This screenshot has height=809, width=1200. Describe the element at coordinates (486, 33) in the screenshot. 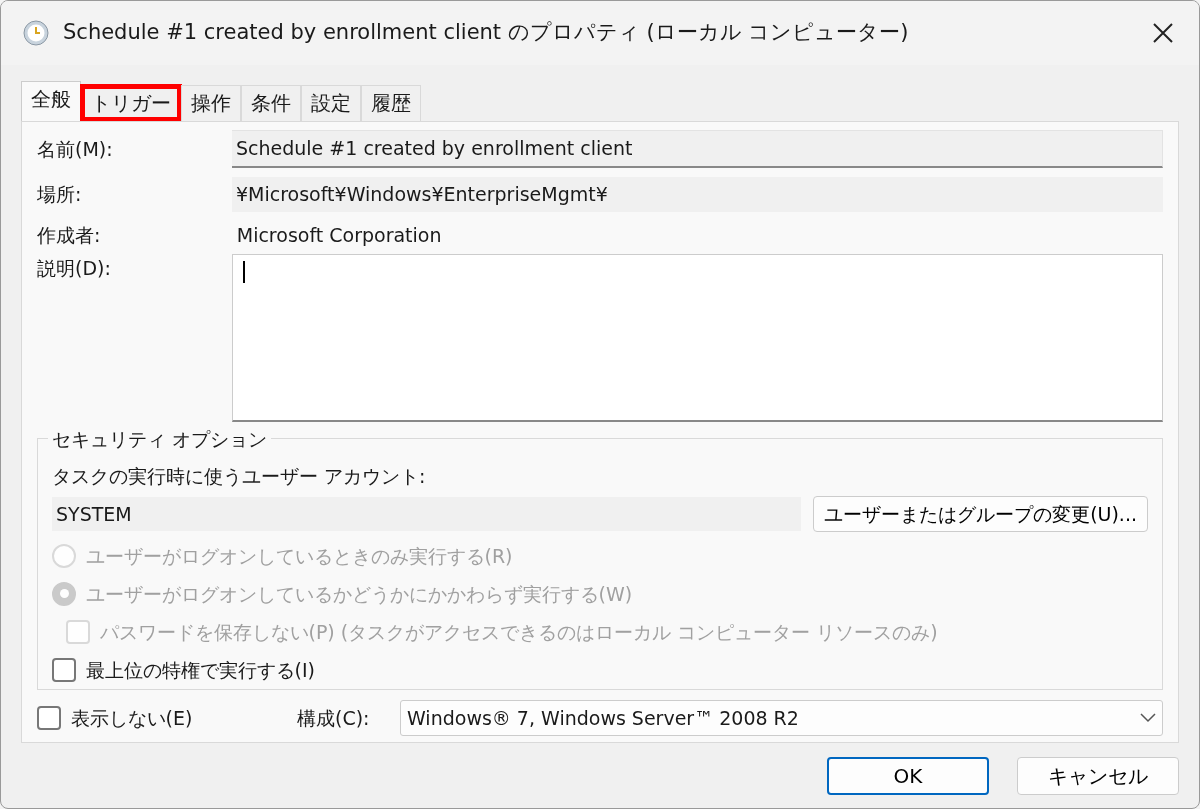

I see `window-title: Schedule #1 created by enrollment client のプロパティ (ローカル コンピューター)` at that location.